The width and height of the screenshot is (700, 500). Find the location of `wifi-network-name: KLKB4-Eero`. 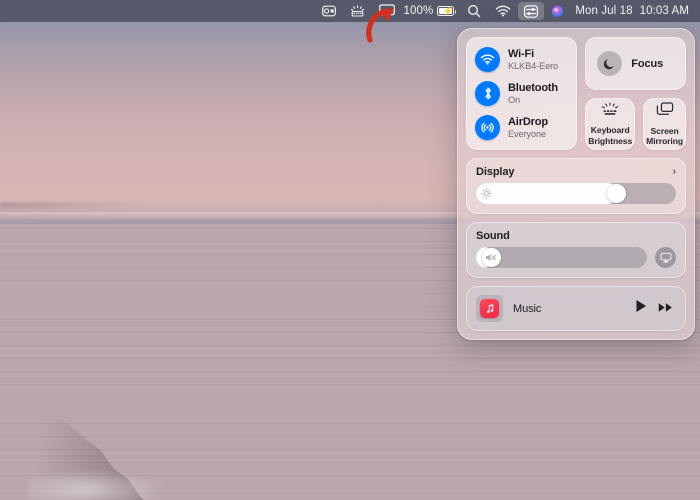

wifi-network-name: KLKB4-Eero is located at coordinates (533, 65).